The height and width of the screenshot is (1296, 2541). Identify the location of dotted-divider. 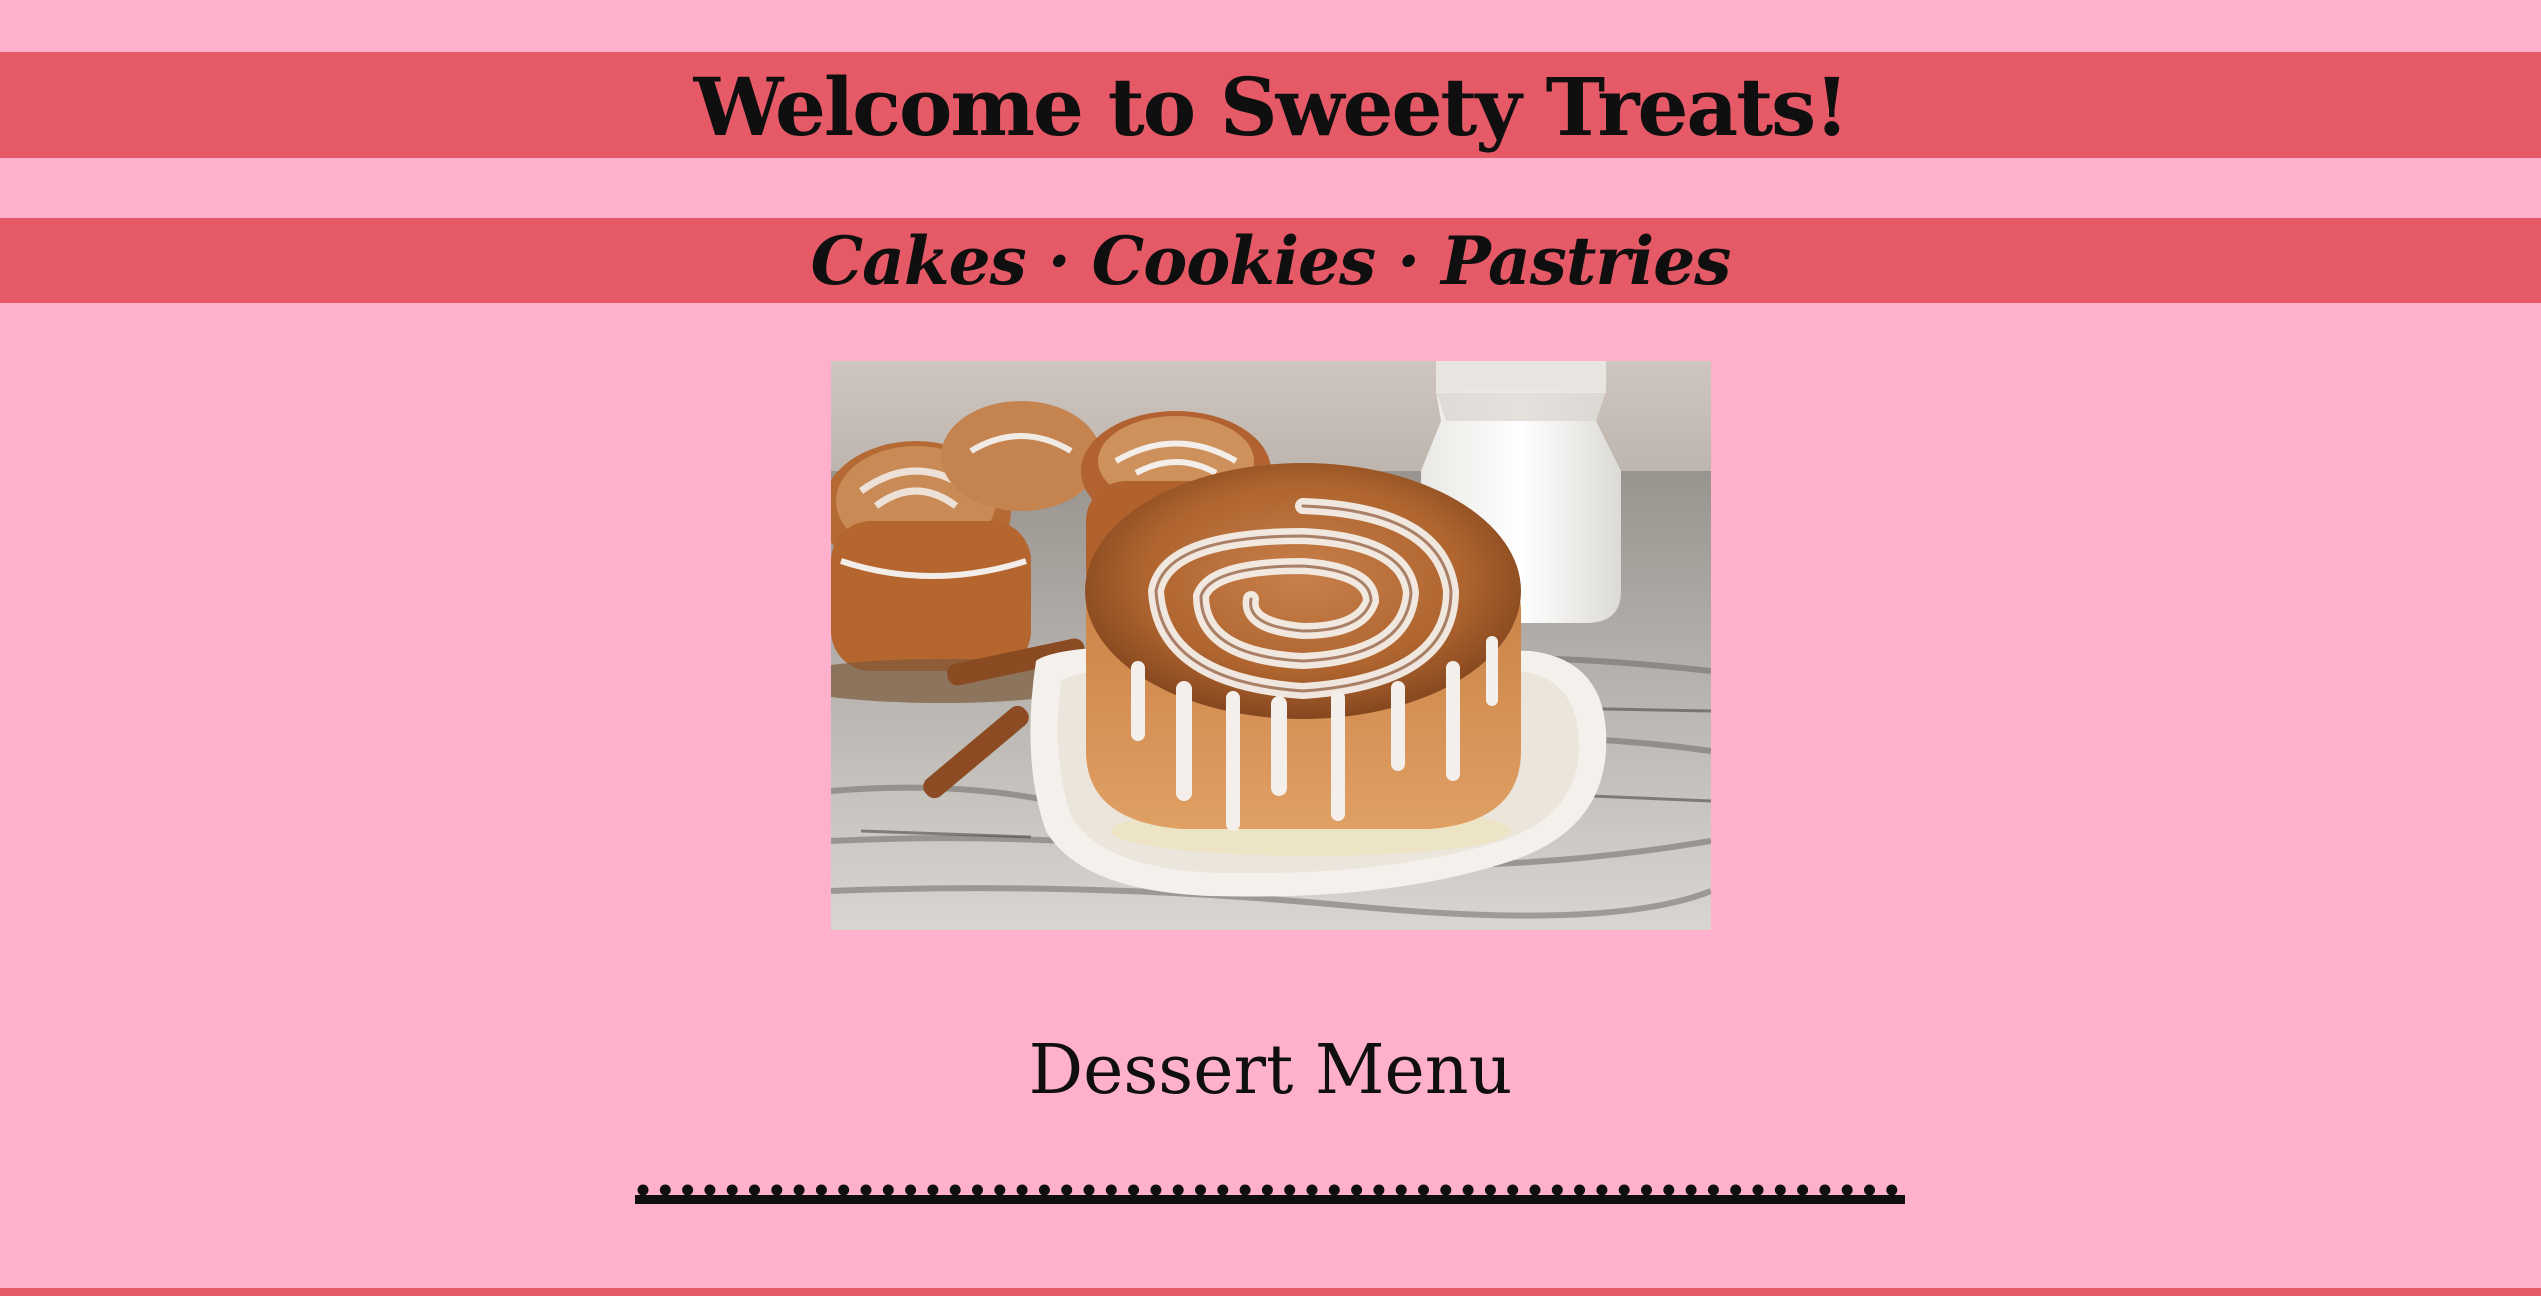
(1270, 1194).